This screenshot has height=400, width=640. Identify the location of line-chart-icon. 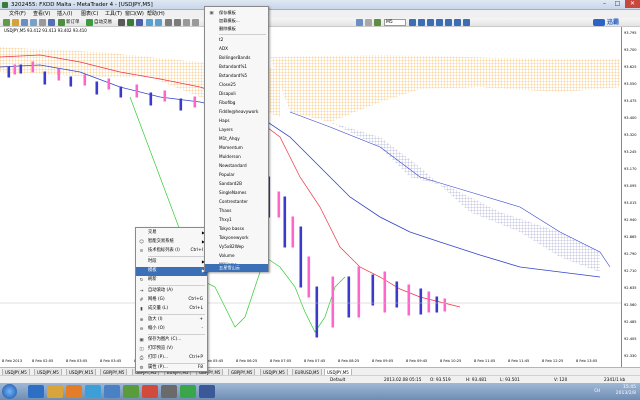
(139, 22).